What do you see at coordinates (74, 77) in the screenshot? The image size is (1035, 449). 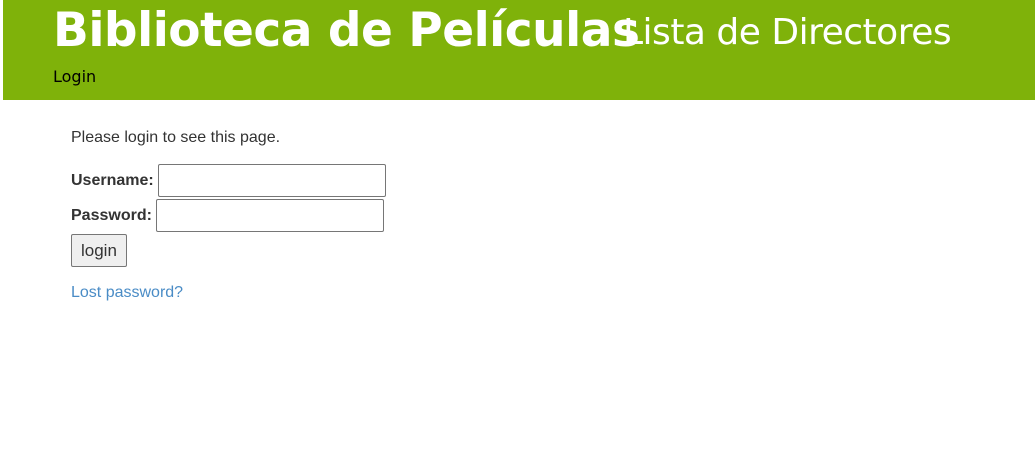 I see `nav-login-link: Login` at bounding box center [74, 77].